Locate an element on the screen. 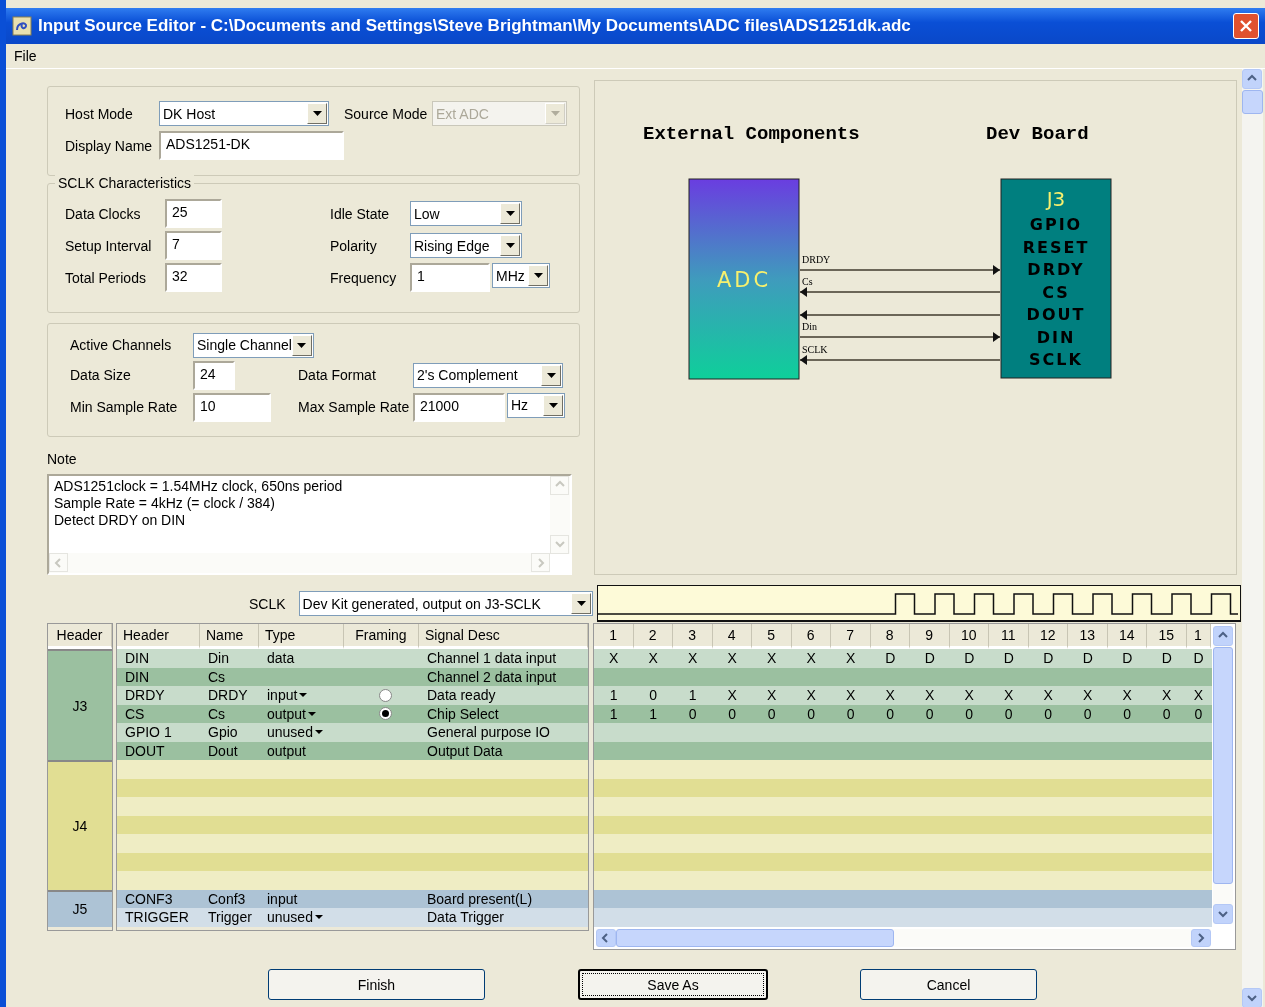  diagram-heading: Dev Board is located at coordinates (1037, 134).